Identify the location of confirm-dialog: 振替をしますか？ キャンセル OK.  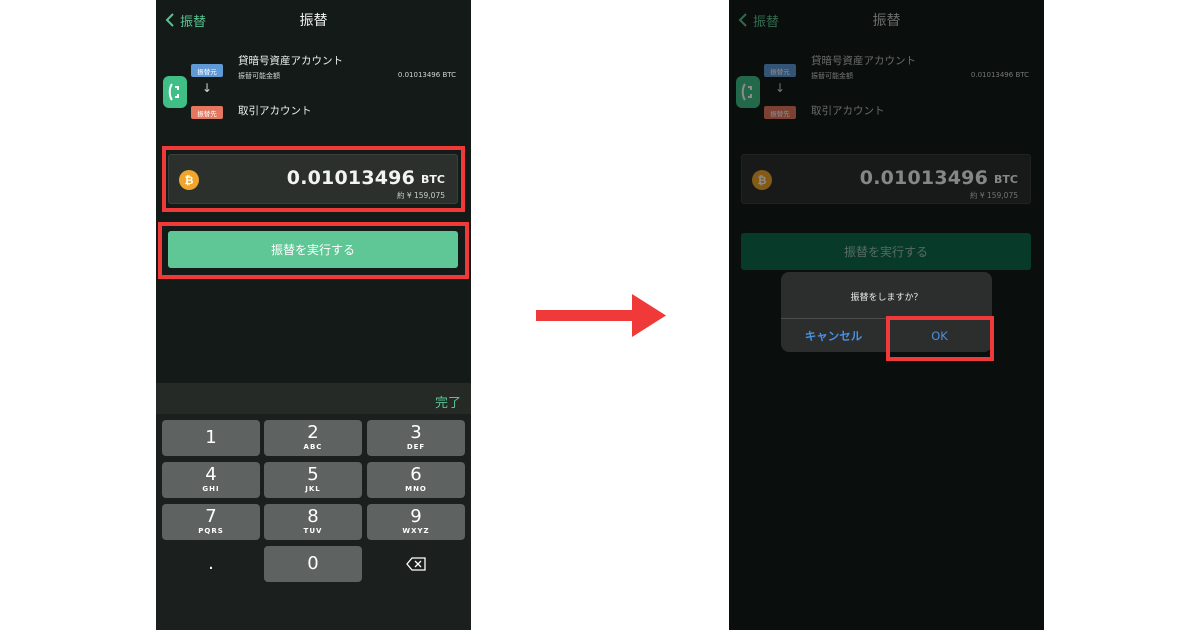
(886, 312).